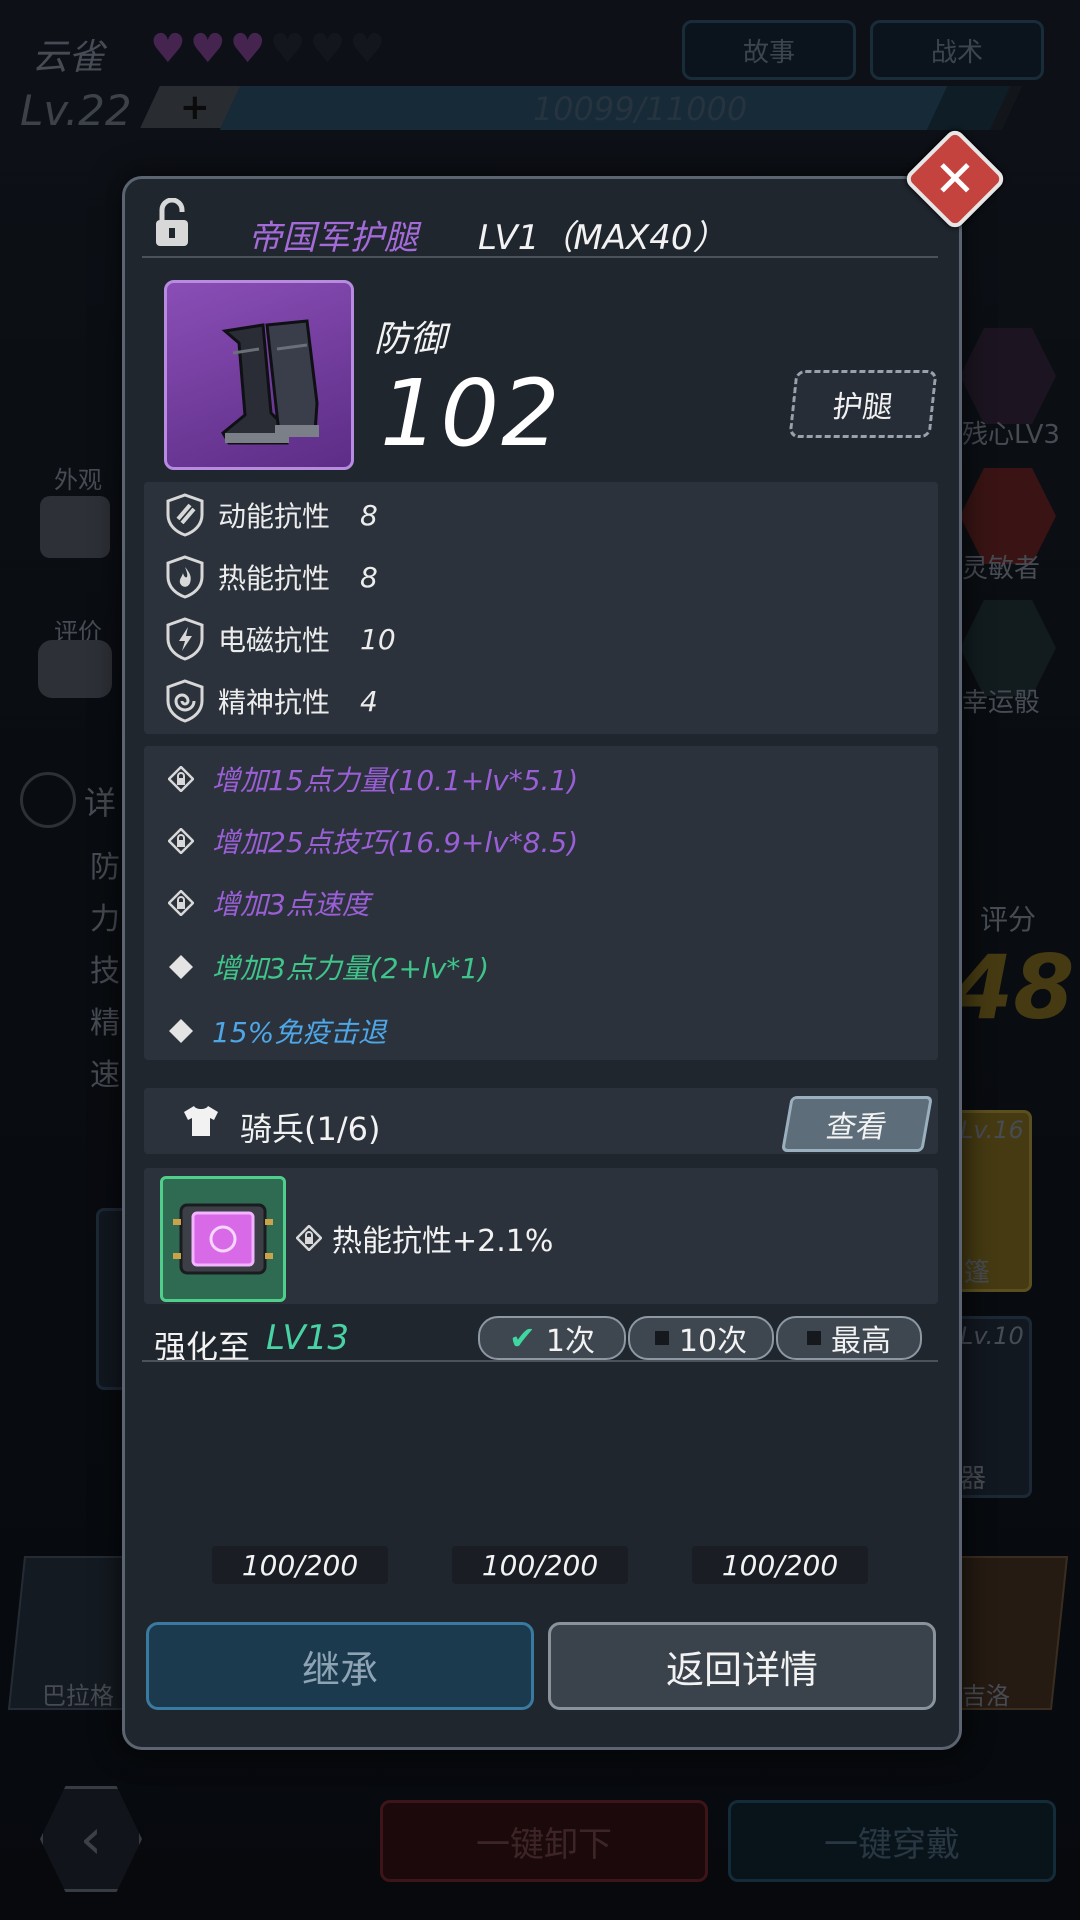 This screenshot has height=1920, width=1080. Describe the element at coordinates (570, 1341) in the screenshot. I see `enhance-option-label: 1次` at that location.